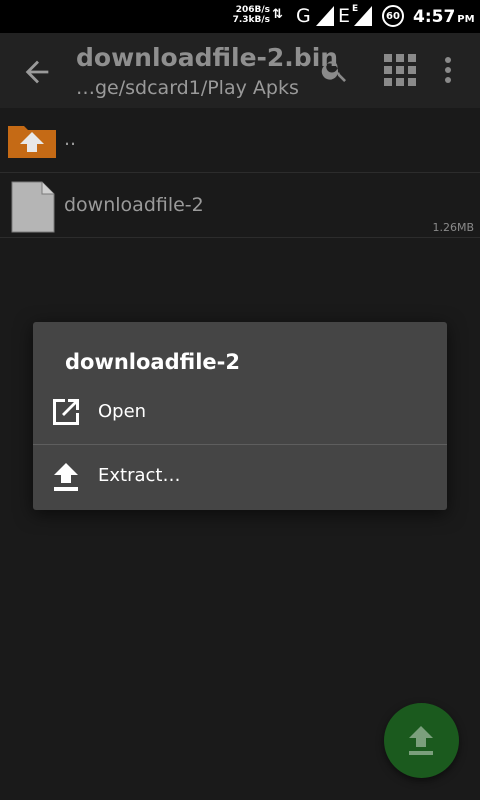 The width and height of the screenshot is (480, 800). I want to click on clock-ampm: PM, so click(466, 19).